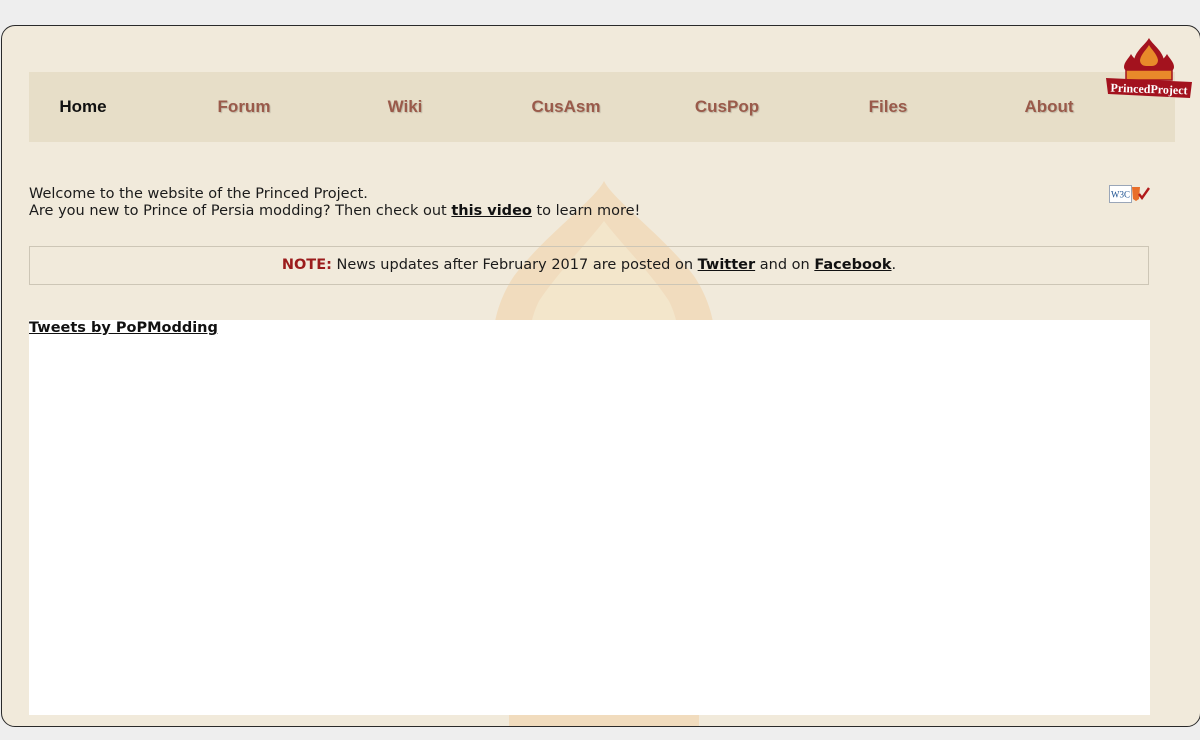  What do you see at coordinates (727, 265) in the screenshot?
I see `twitter-link: Twitter` at bounding box center [727, 265].